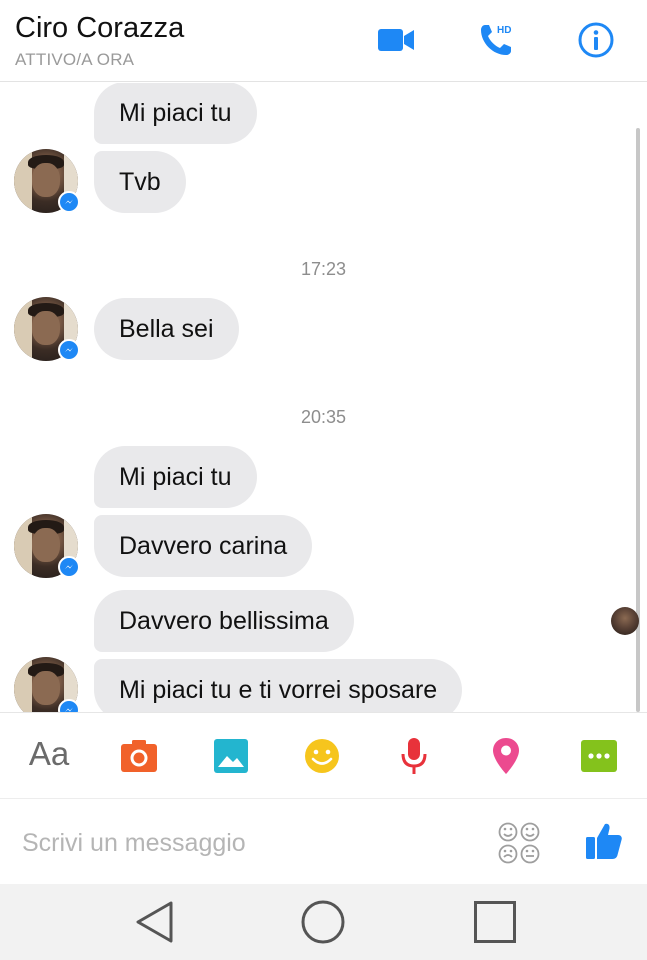 This screenshot has width=647, height=960. Describe the element at coordinates (625, 621) in the screenshot. I see `read-receipt-avatar` at that location.